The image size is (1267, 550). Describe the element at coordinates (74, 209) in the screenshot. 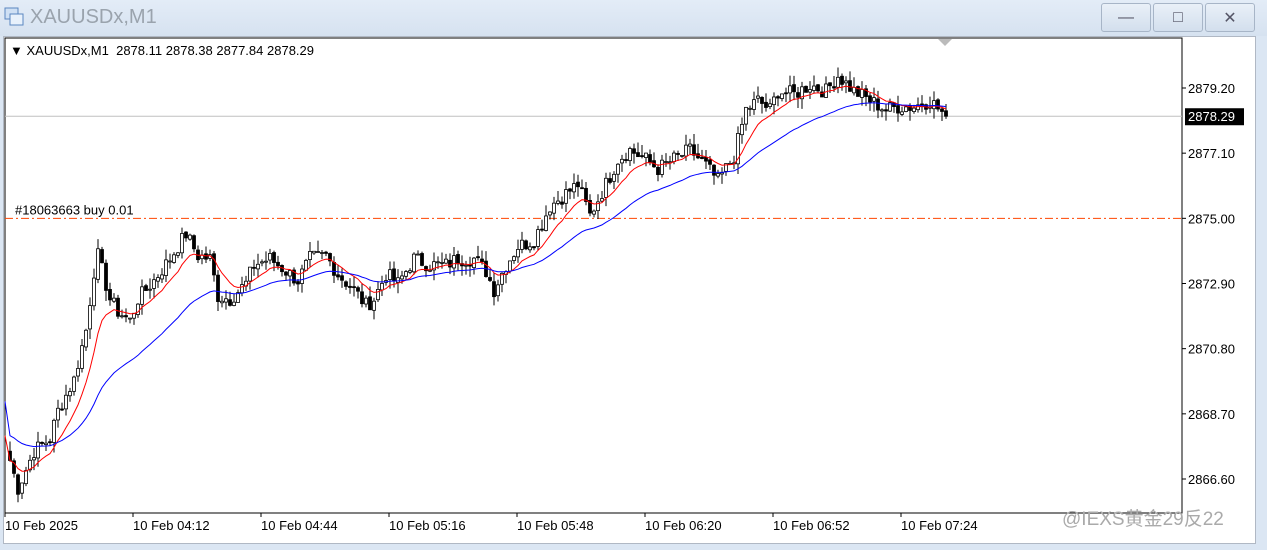

I see `order-label: #18063663 buy 0.01` at that location.